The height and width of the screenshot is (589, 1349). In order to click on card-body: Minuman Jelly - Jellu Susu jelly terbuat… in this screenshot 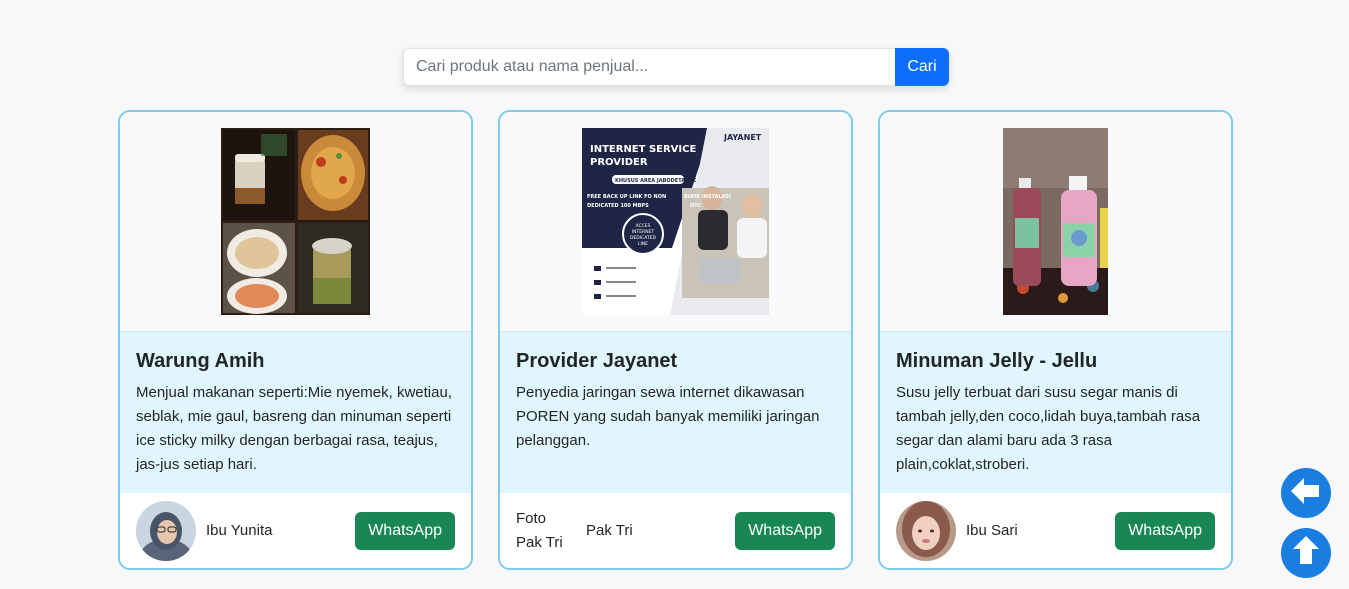, I will do `click(1055, 412)`.